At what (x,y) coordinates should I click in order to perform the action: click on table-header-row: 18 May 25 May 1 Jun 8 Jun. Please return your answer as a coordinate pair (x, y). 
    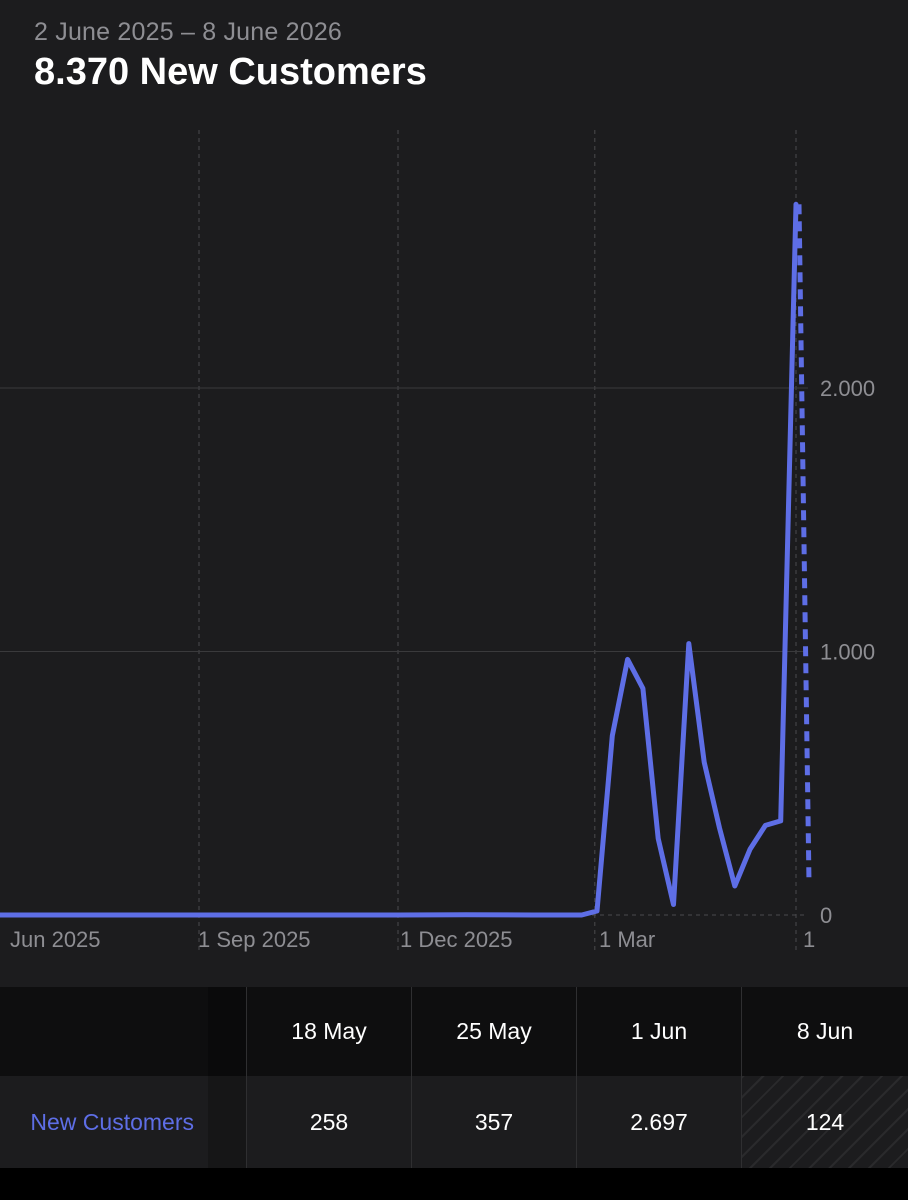
    Looking at the image, I should click on (454, 1031).